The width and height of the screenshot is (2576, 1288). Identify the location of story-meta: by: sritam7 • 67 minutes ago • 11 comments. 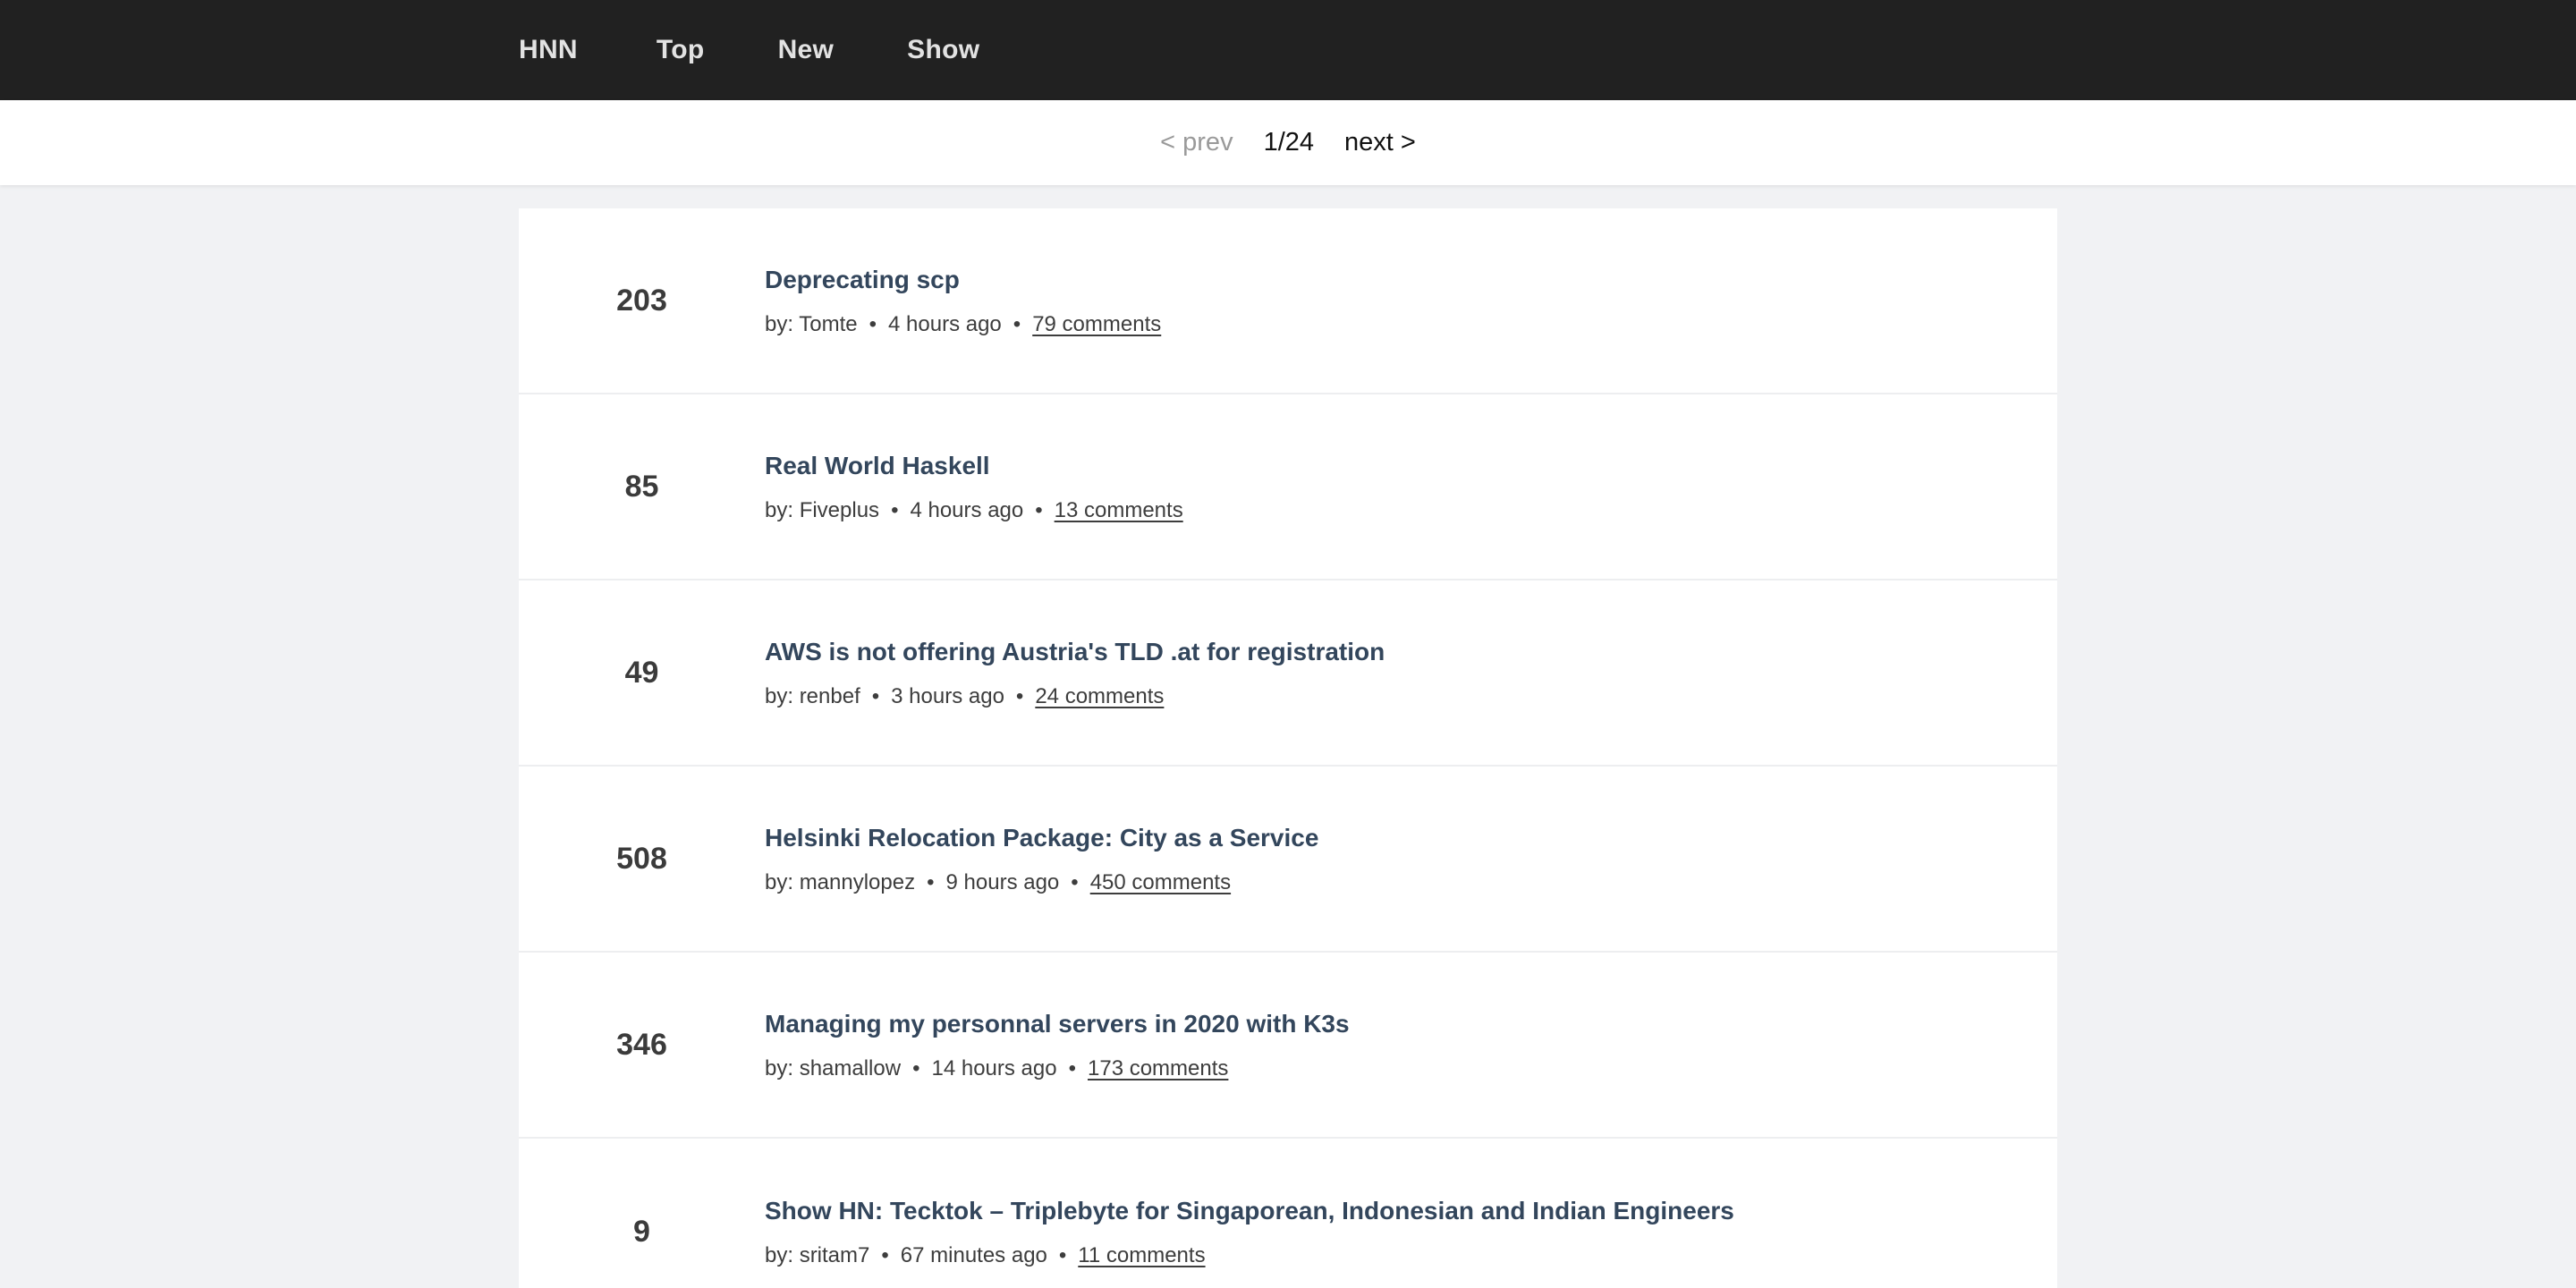
(1393, 1256).